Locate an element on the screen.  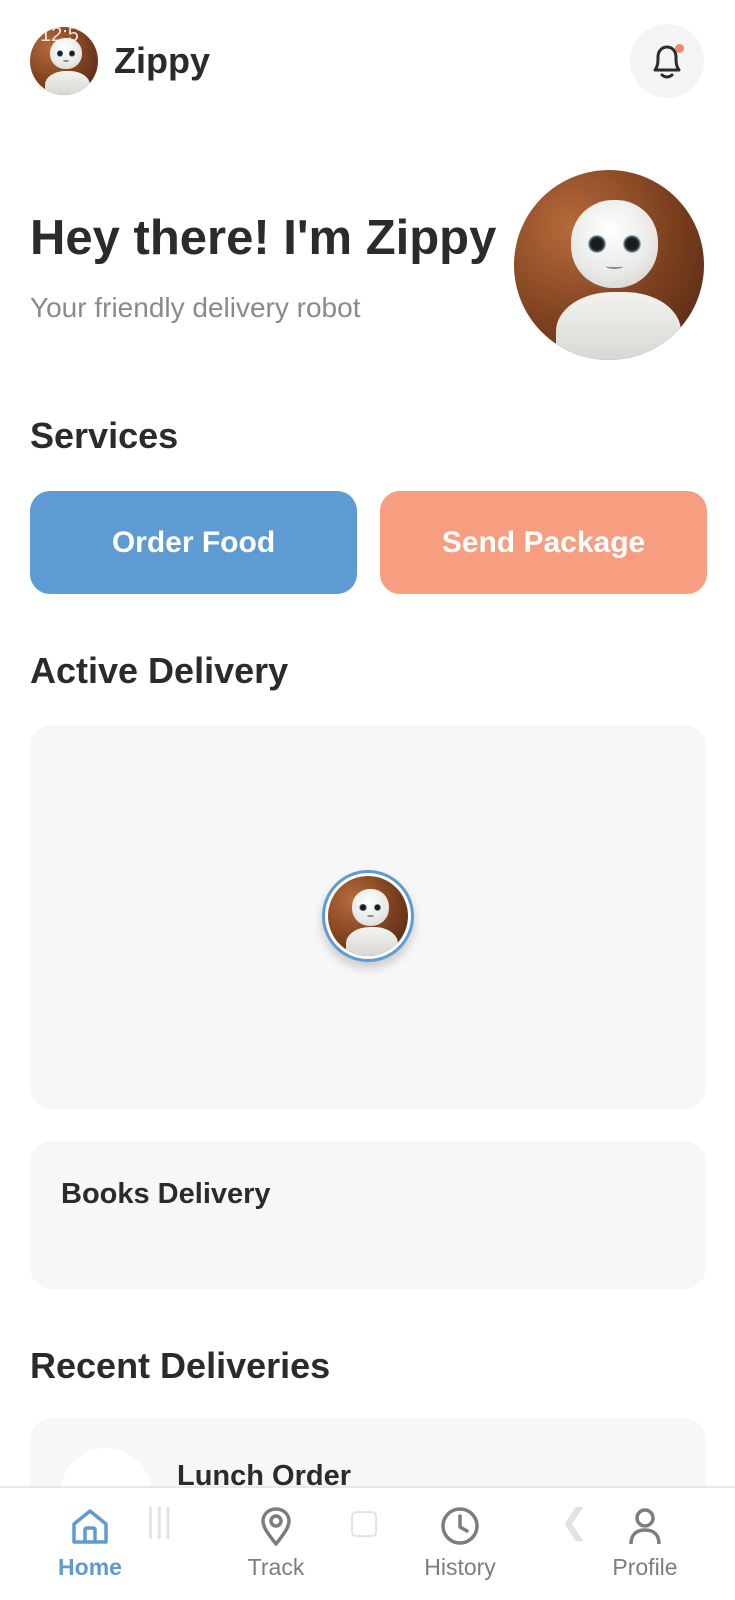
robot-marker-icon is located at coordinates (368, 916).